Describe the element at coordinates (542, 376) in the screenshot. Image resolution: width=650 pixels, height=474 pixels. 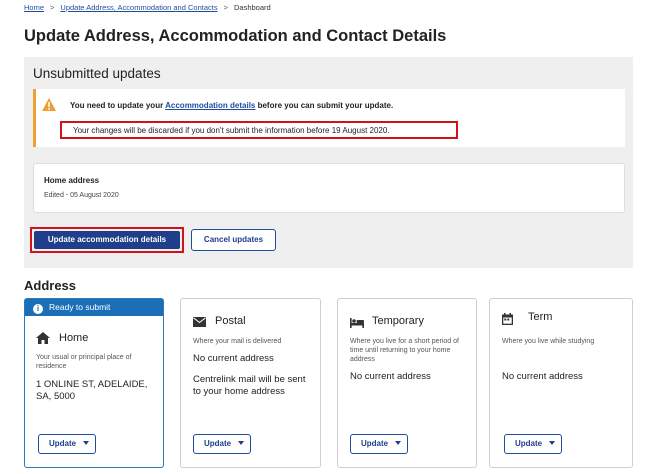
I see `term-card-address: No current address` at that location.